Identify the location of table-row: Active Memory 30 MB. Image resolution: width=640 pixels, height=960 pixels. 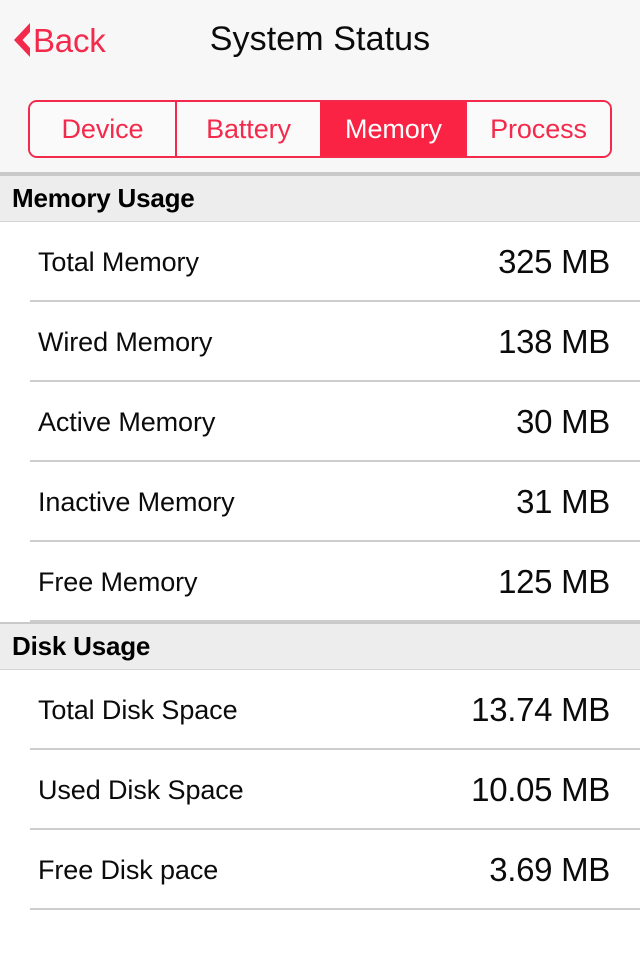
(320, 422).